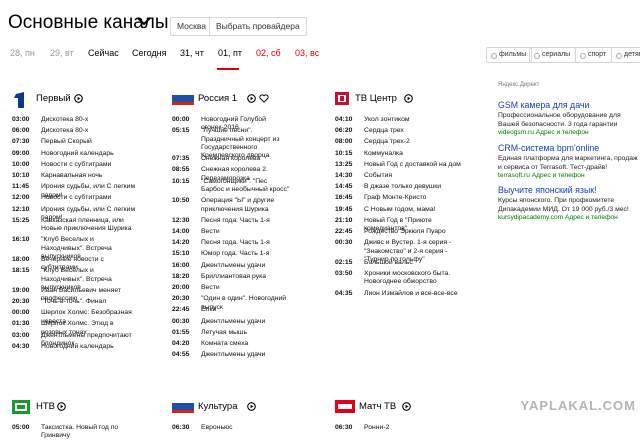 The width and height of the screenshot is (640, 441). I want to click on program-row: 06:30 Ронни-2, so click(402, 428).